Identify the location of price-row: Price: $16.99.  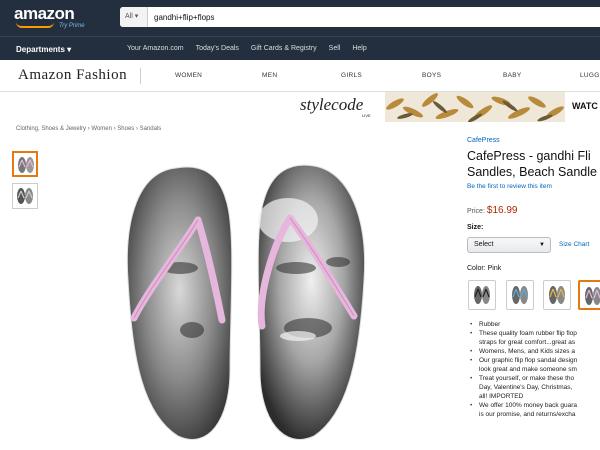
(492, 210).